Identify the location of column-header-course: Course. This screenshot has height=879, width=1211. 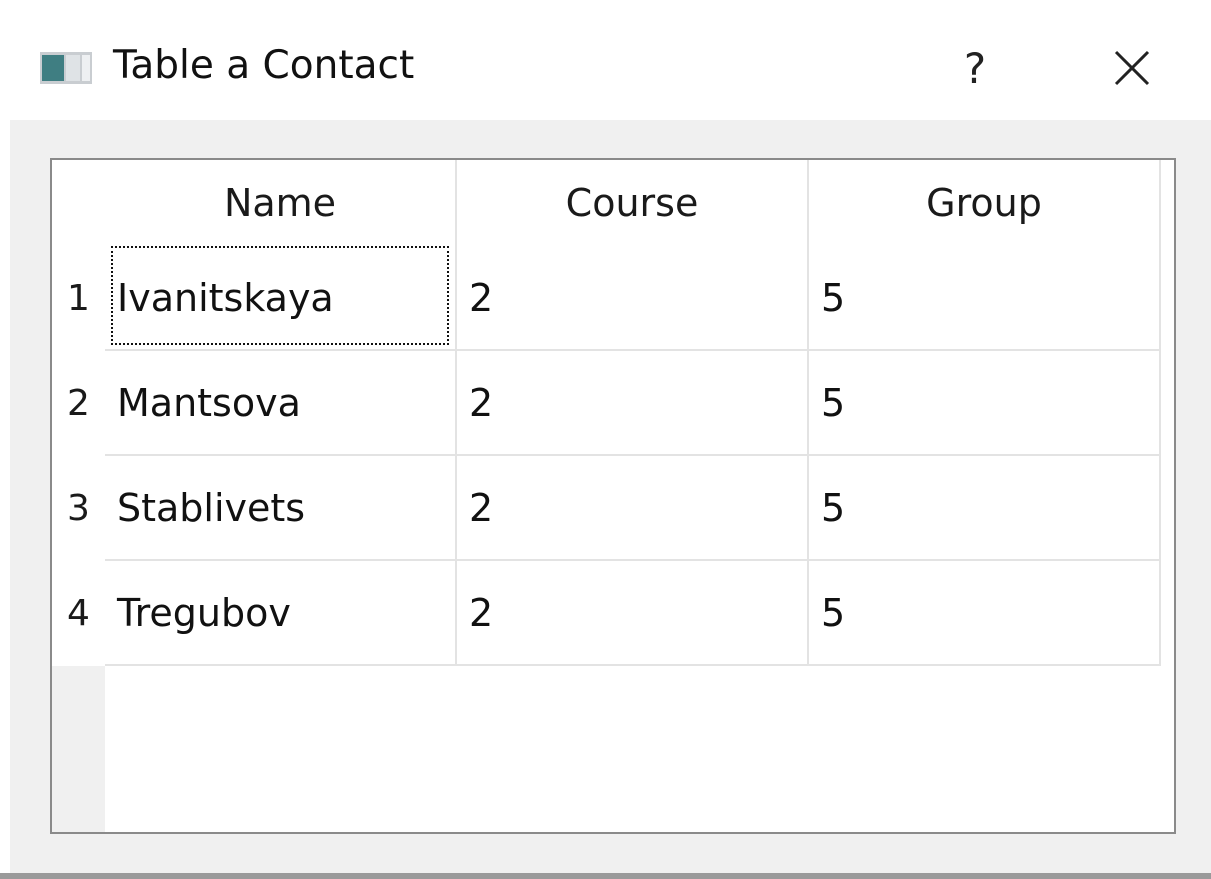
(633, 203).